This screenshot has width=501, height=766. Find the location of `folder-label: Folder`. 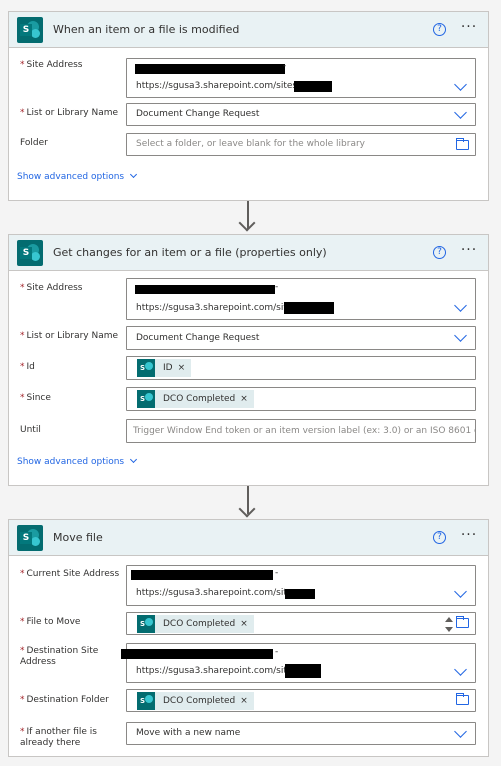

folder-label: Folder is located at coordinates (34, 143).